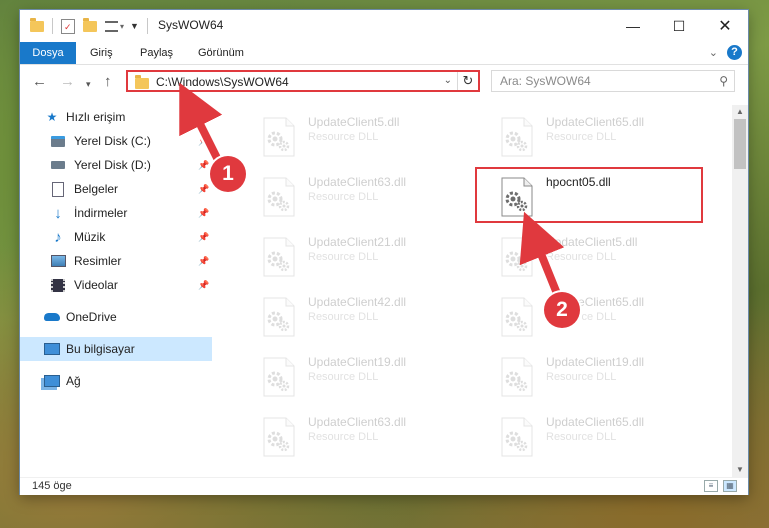 Image resolution: width=769 pixels, height=528 pixels. I want to click on help-icon: ?, so click(734, 52).